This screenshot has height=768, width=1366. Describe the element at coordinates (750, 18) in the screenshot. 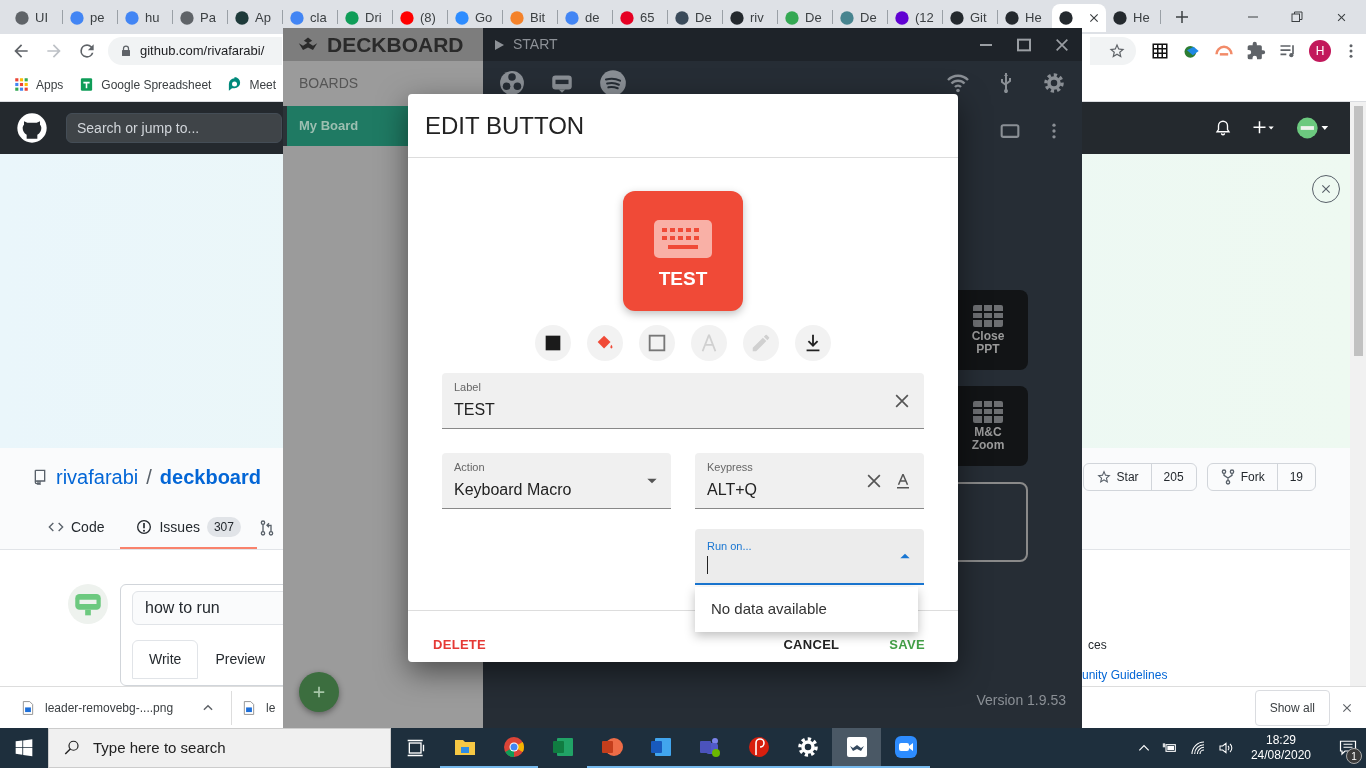

I see `browser-tab: riv` at that location.